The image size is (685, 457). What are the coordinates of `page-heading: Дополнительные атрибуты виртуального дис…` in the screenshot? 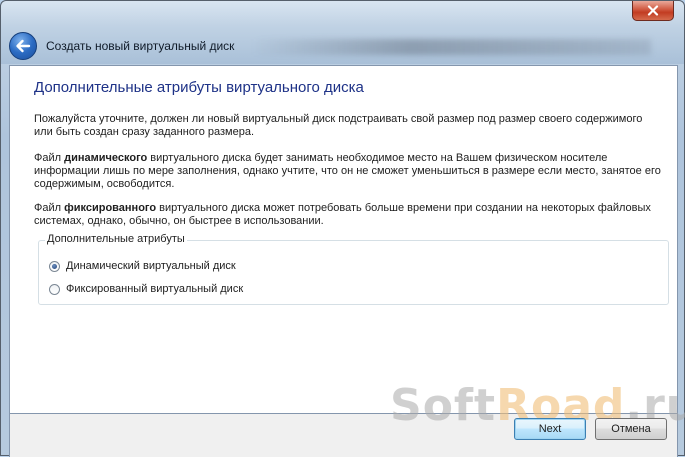 It's located at (199, 87).